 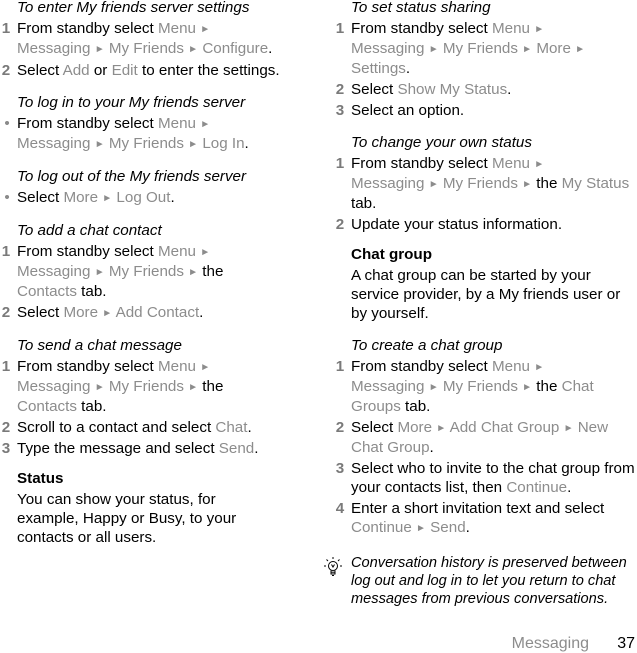 What do you see at coordinates (427, 345) in the screenshot?
I see `section-heading: To create a chat group` at bounding box center [427, 345].